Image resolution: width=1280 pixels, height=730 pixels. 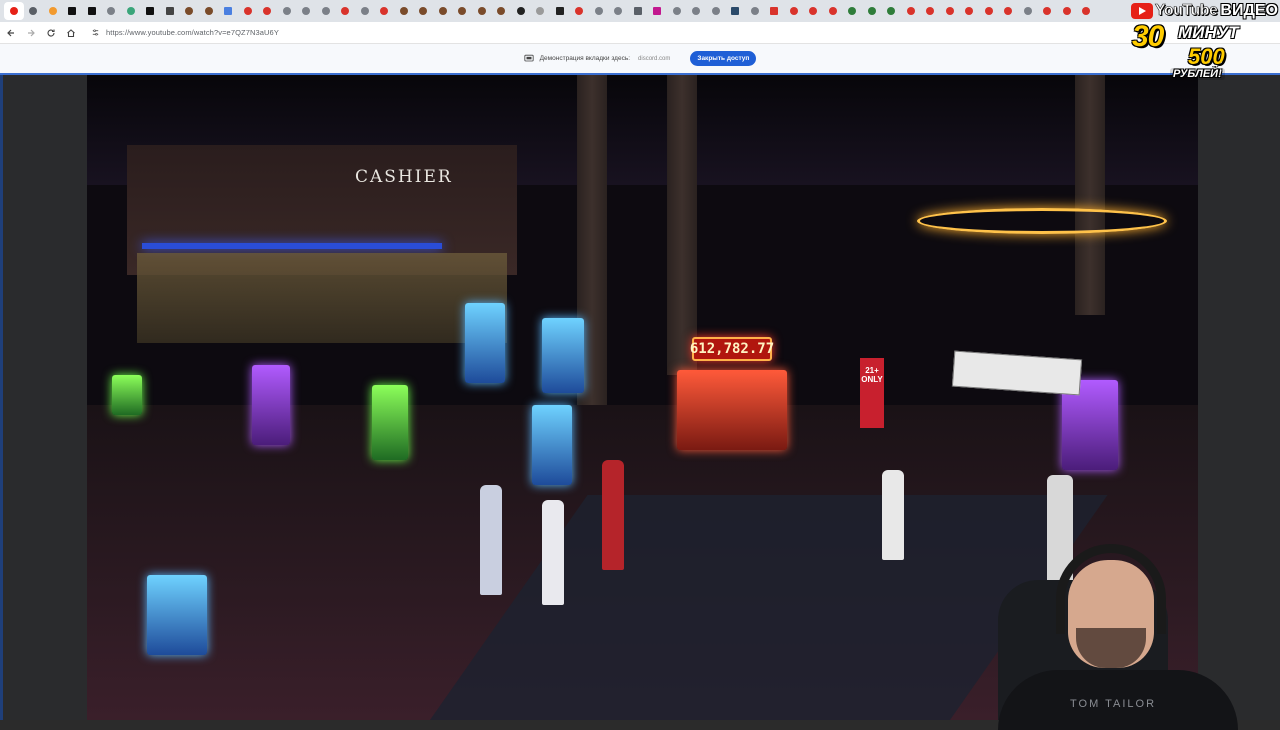 I want to click on forward-button, so click(x=31, y=33).